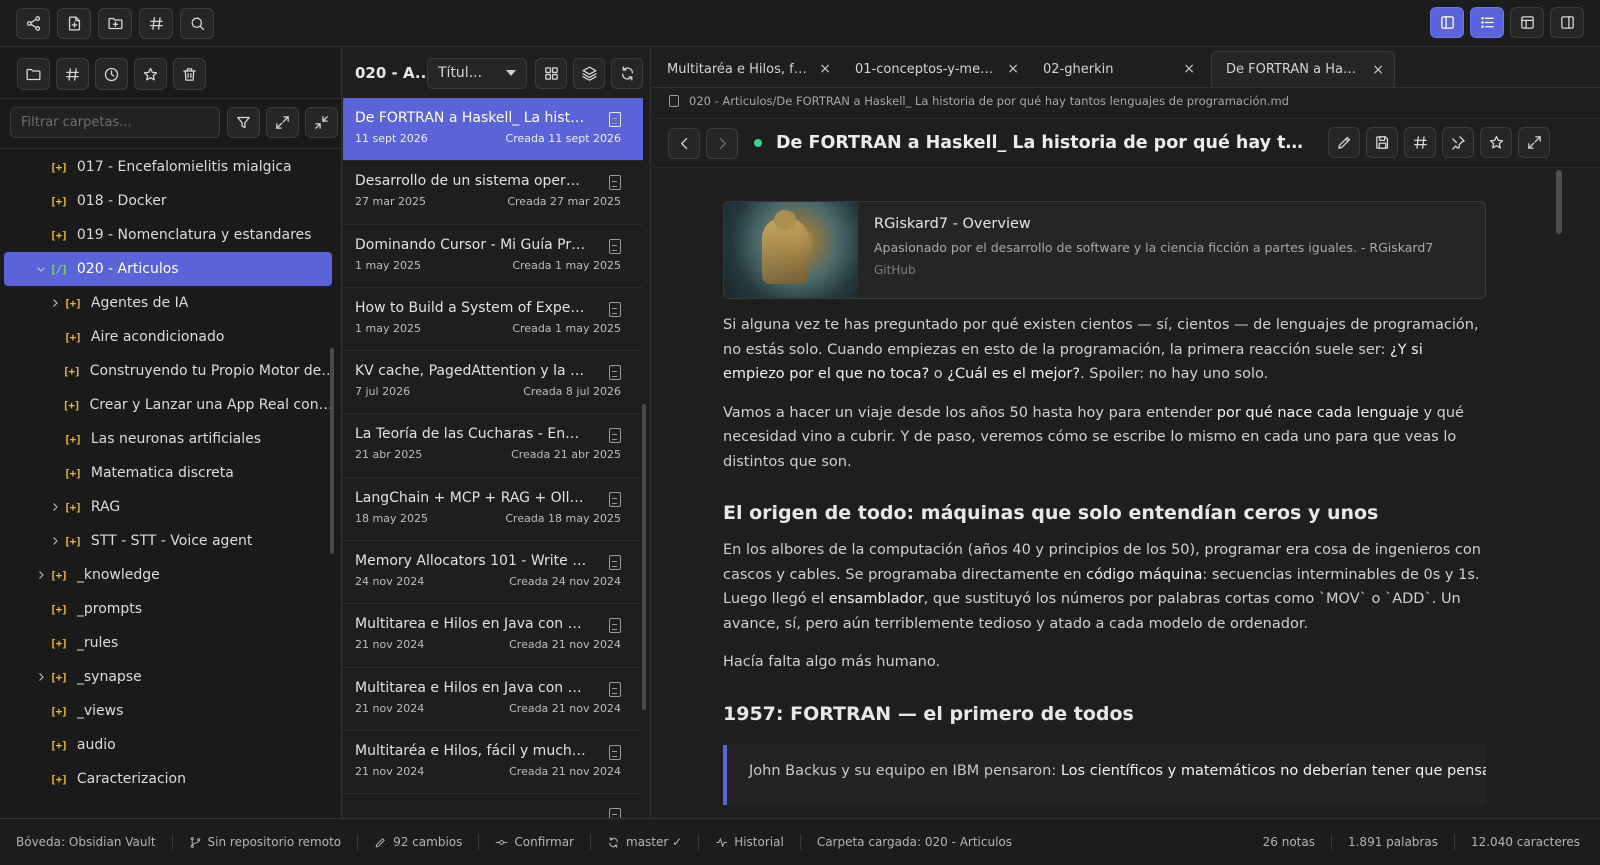 The height and width of the screenshot is (865, 1600). Describe the element at coordinates (243, 122) in the screenshot. I see `filter-button` at that location.